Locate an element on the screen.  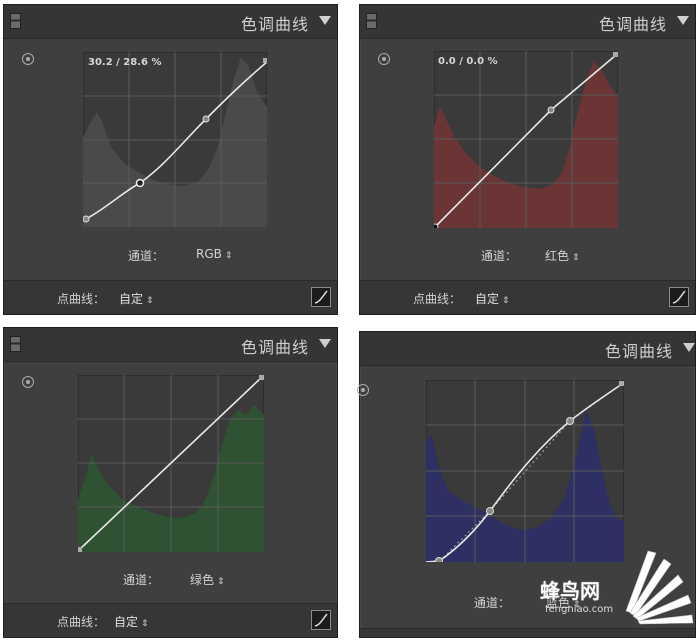
channel-value: 红色 is located at coordinates (557, 256).